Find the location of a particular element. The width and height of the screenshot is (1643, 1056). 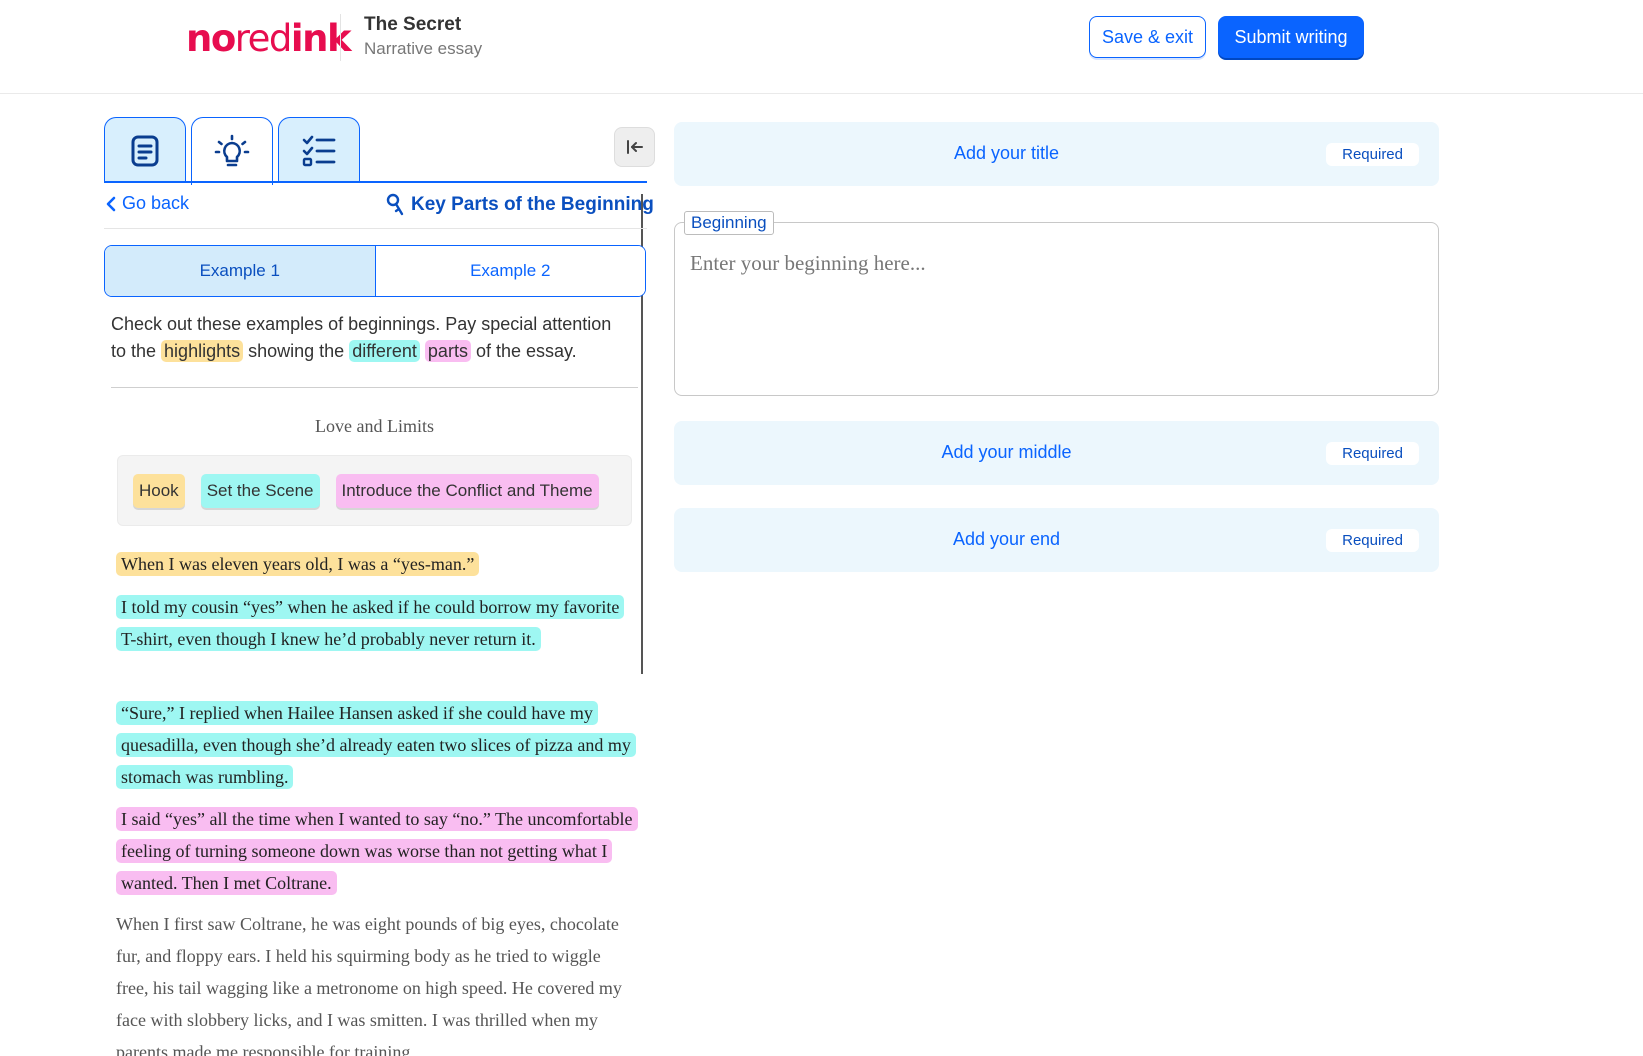

legend-hook: Hook is located at coordinates (159, 490).